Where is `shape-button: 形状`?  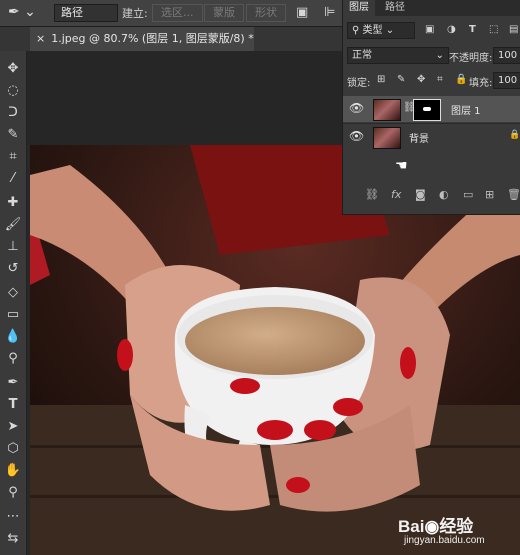
shape-button: 形状 is located at coordinates (266, 13).